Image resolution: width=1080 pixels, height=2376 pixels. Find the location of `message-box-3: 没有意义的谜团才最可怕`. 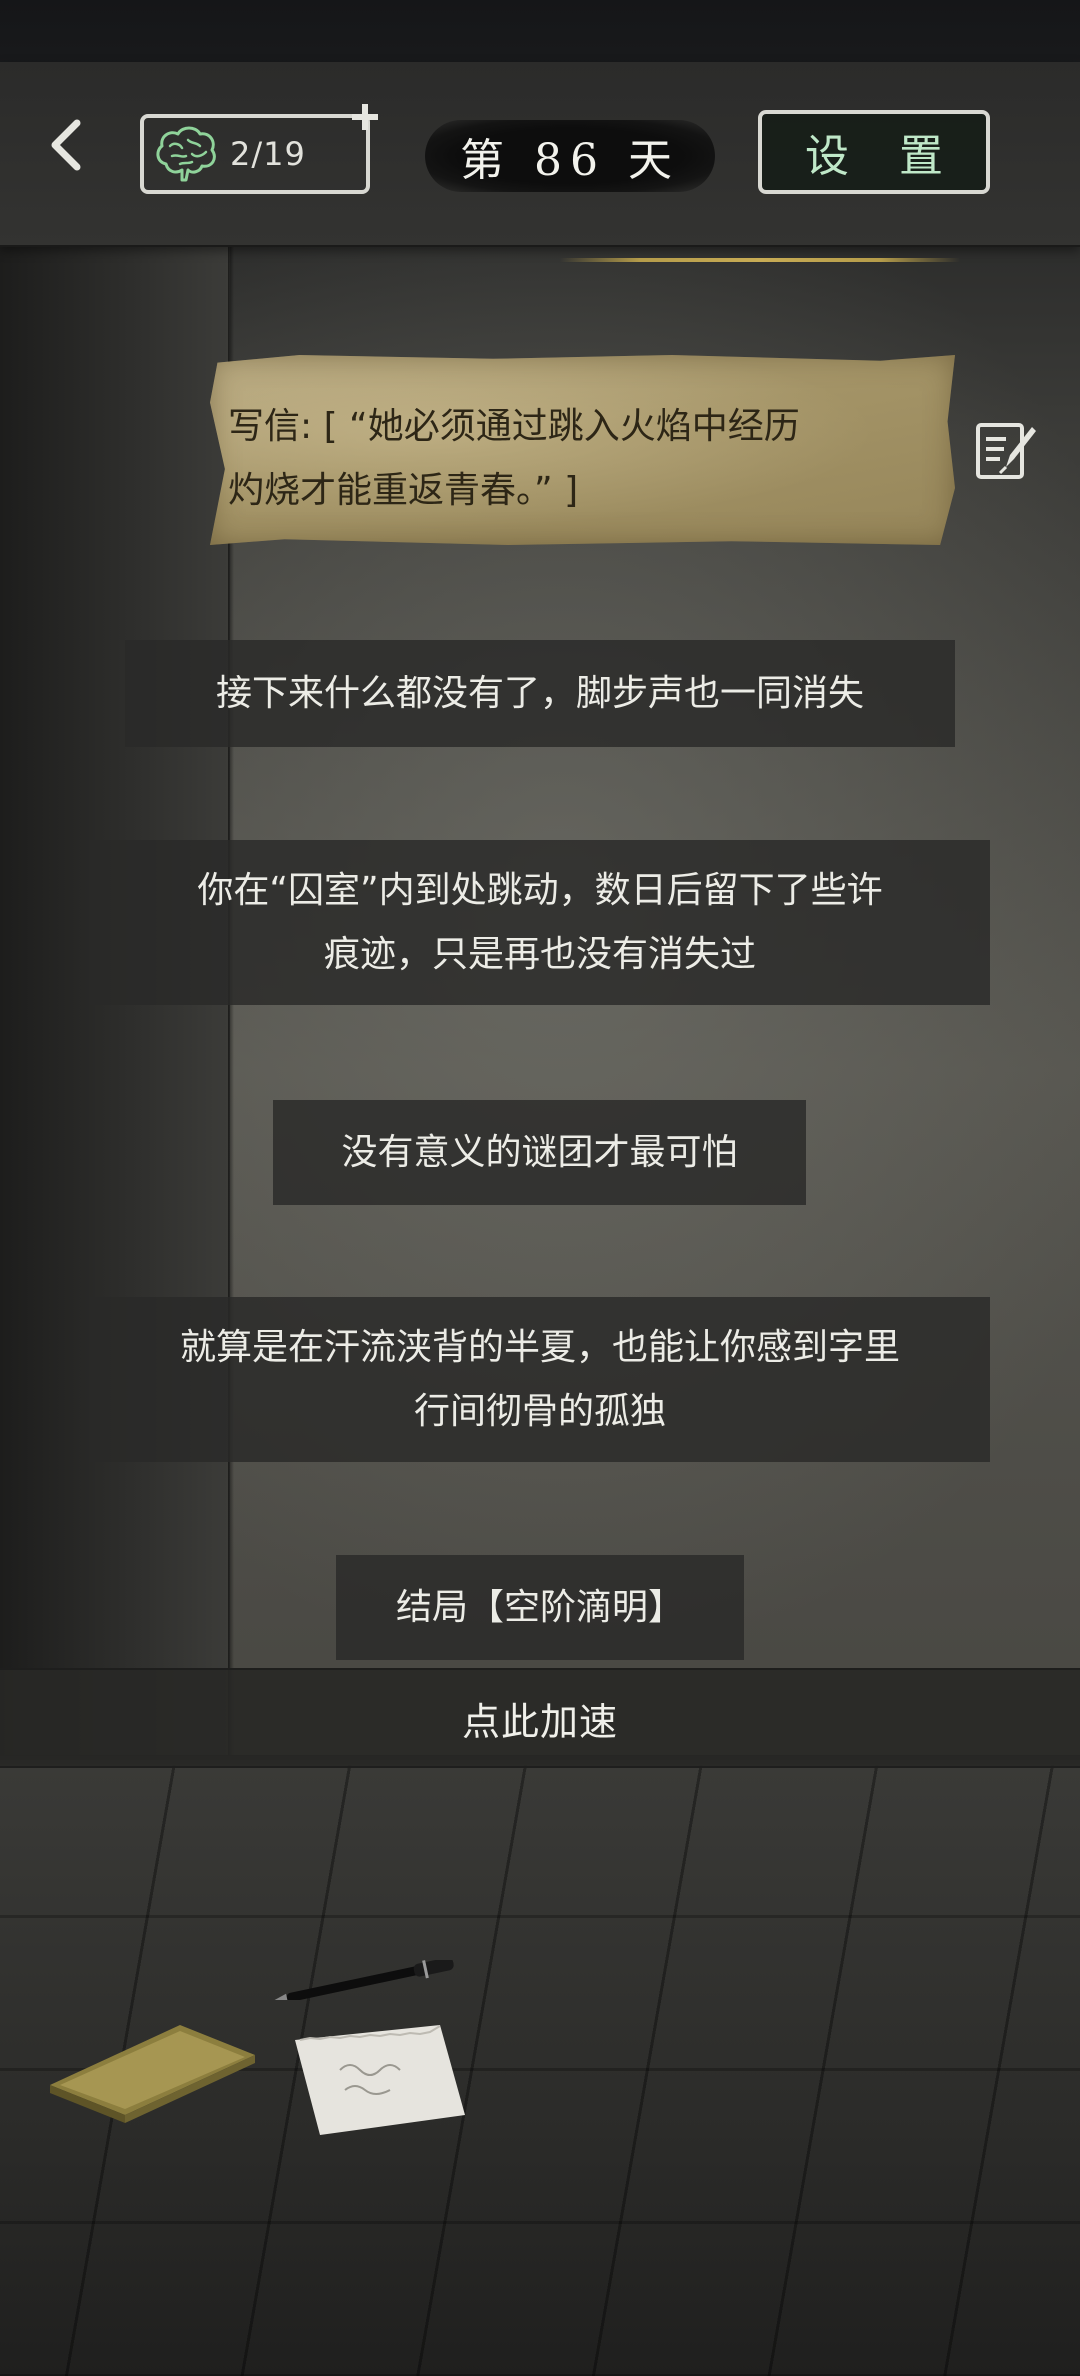

message-box-3: 没有意义的谜团才最可怕 is located at coordinates (539, 1152).